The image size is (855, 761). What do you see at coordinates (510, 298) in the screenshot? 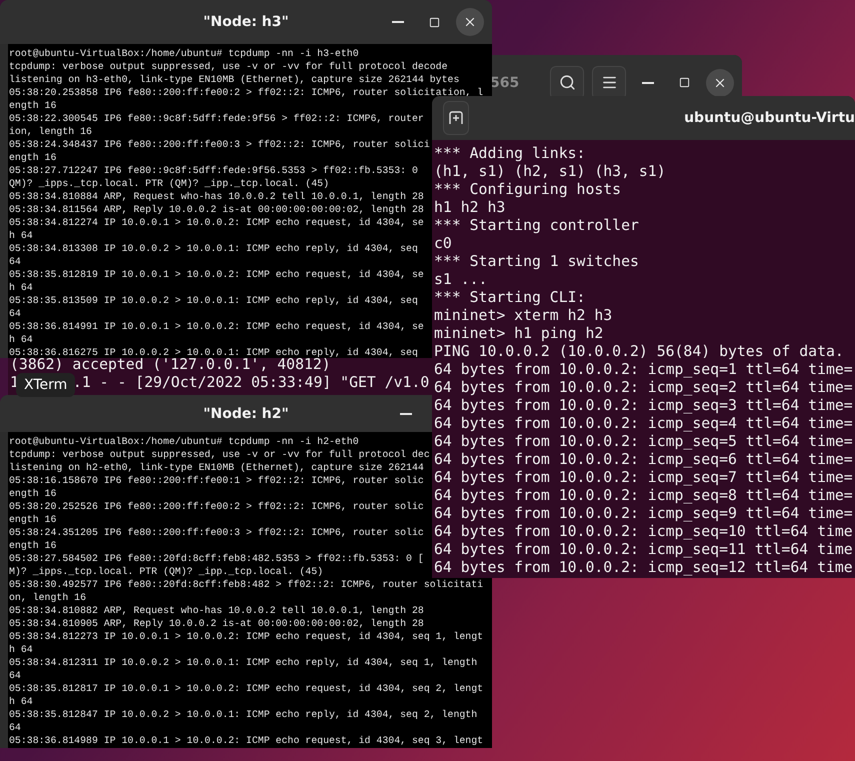
I see `terminal-line: *** Starting CLI:` at bounding box center [510, 298].